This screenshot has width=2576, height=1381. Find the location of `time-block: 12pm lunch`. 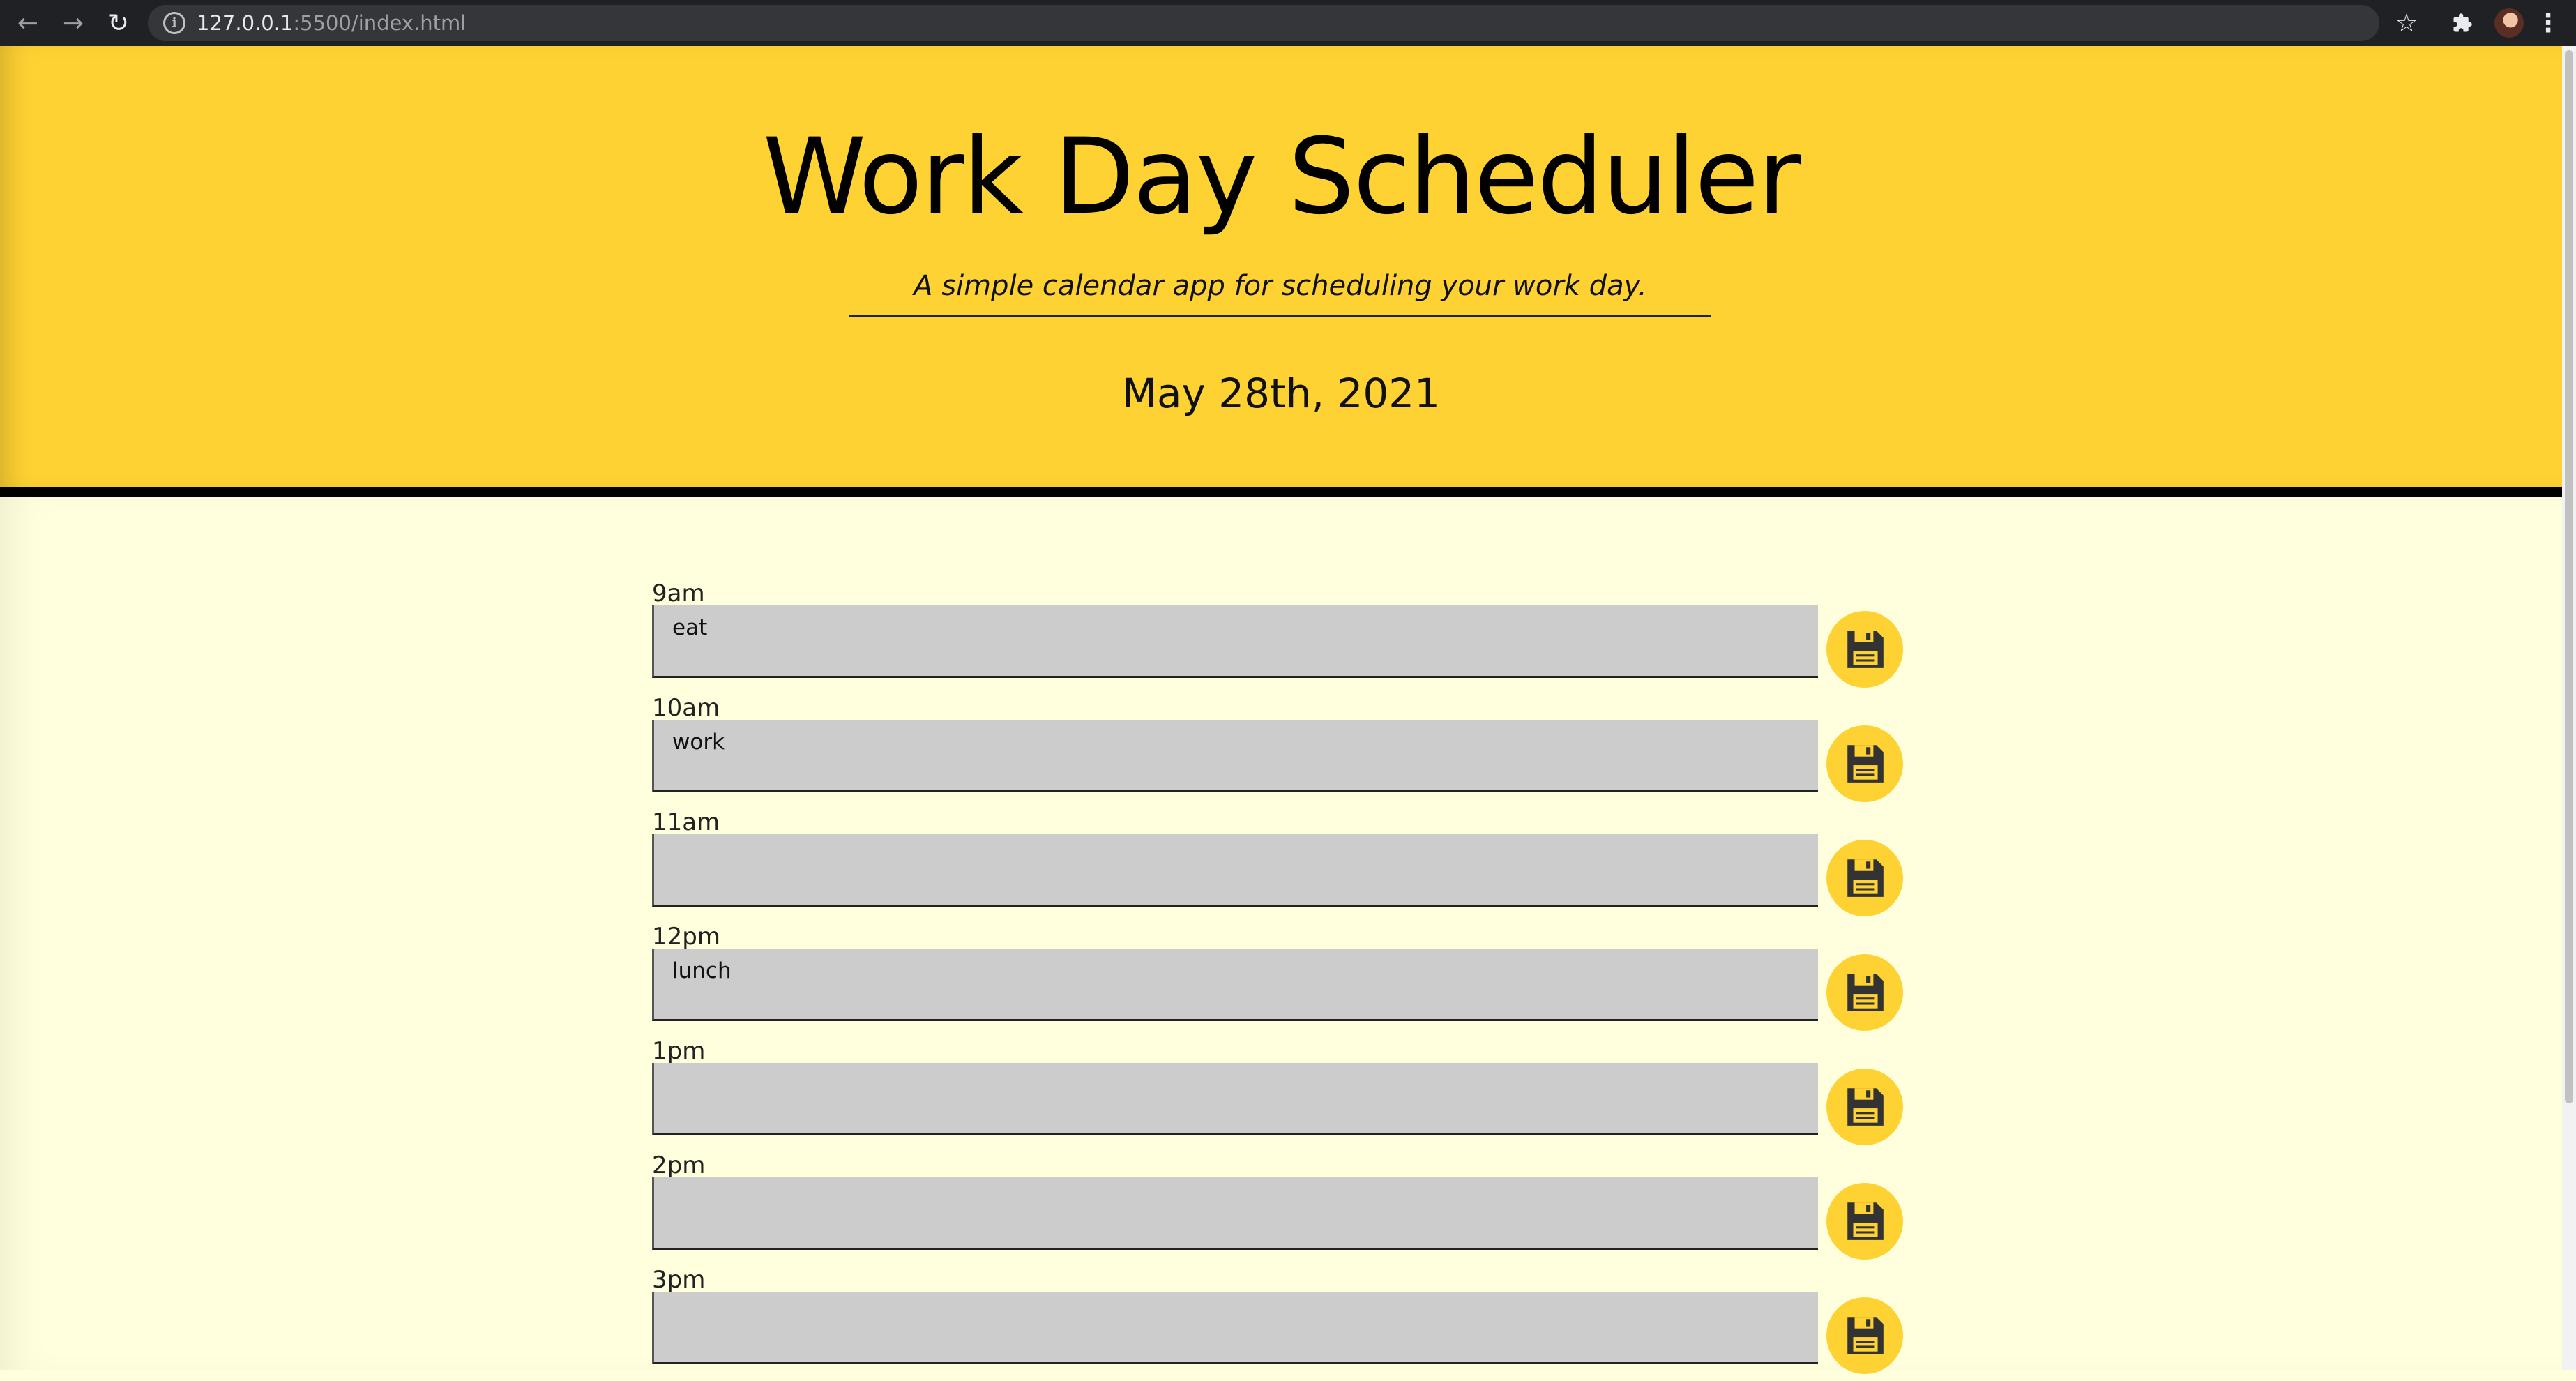

time-block: 12pm lunch is located at coordinates (1281, 980).